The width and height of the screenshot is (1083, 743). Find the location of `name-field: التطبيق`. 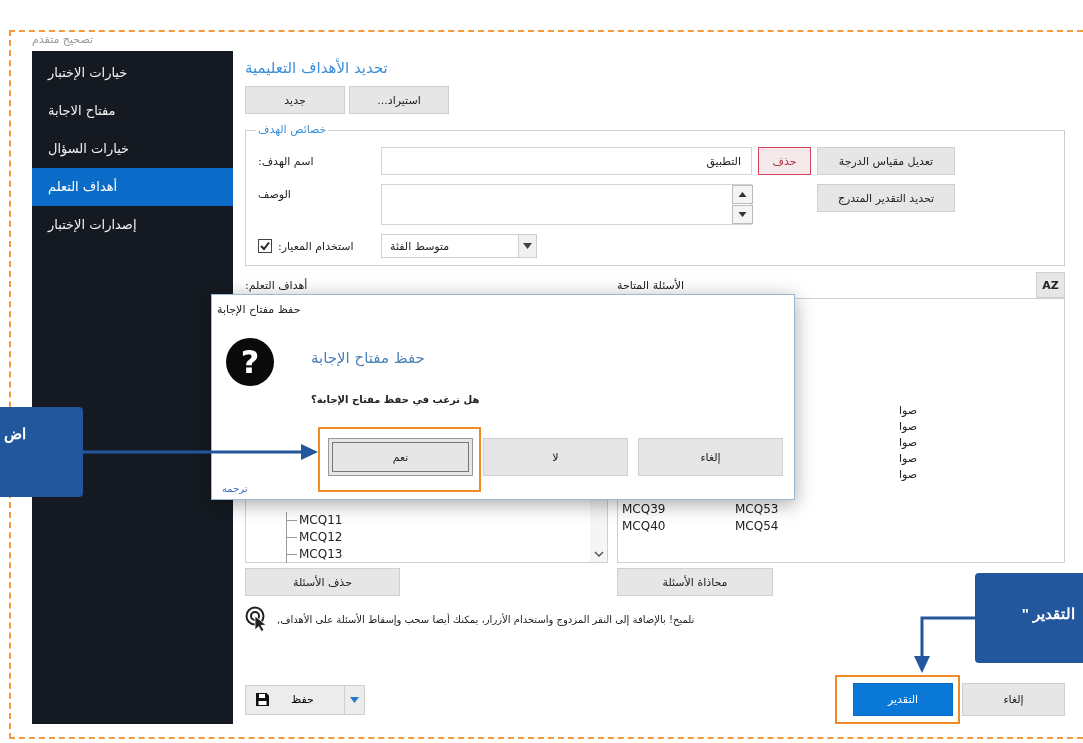

name-field: التطبيق is located at coordinates (566, 161).